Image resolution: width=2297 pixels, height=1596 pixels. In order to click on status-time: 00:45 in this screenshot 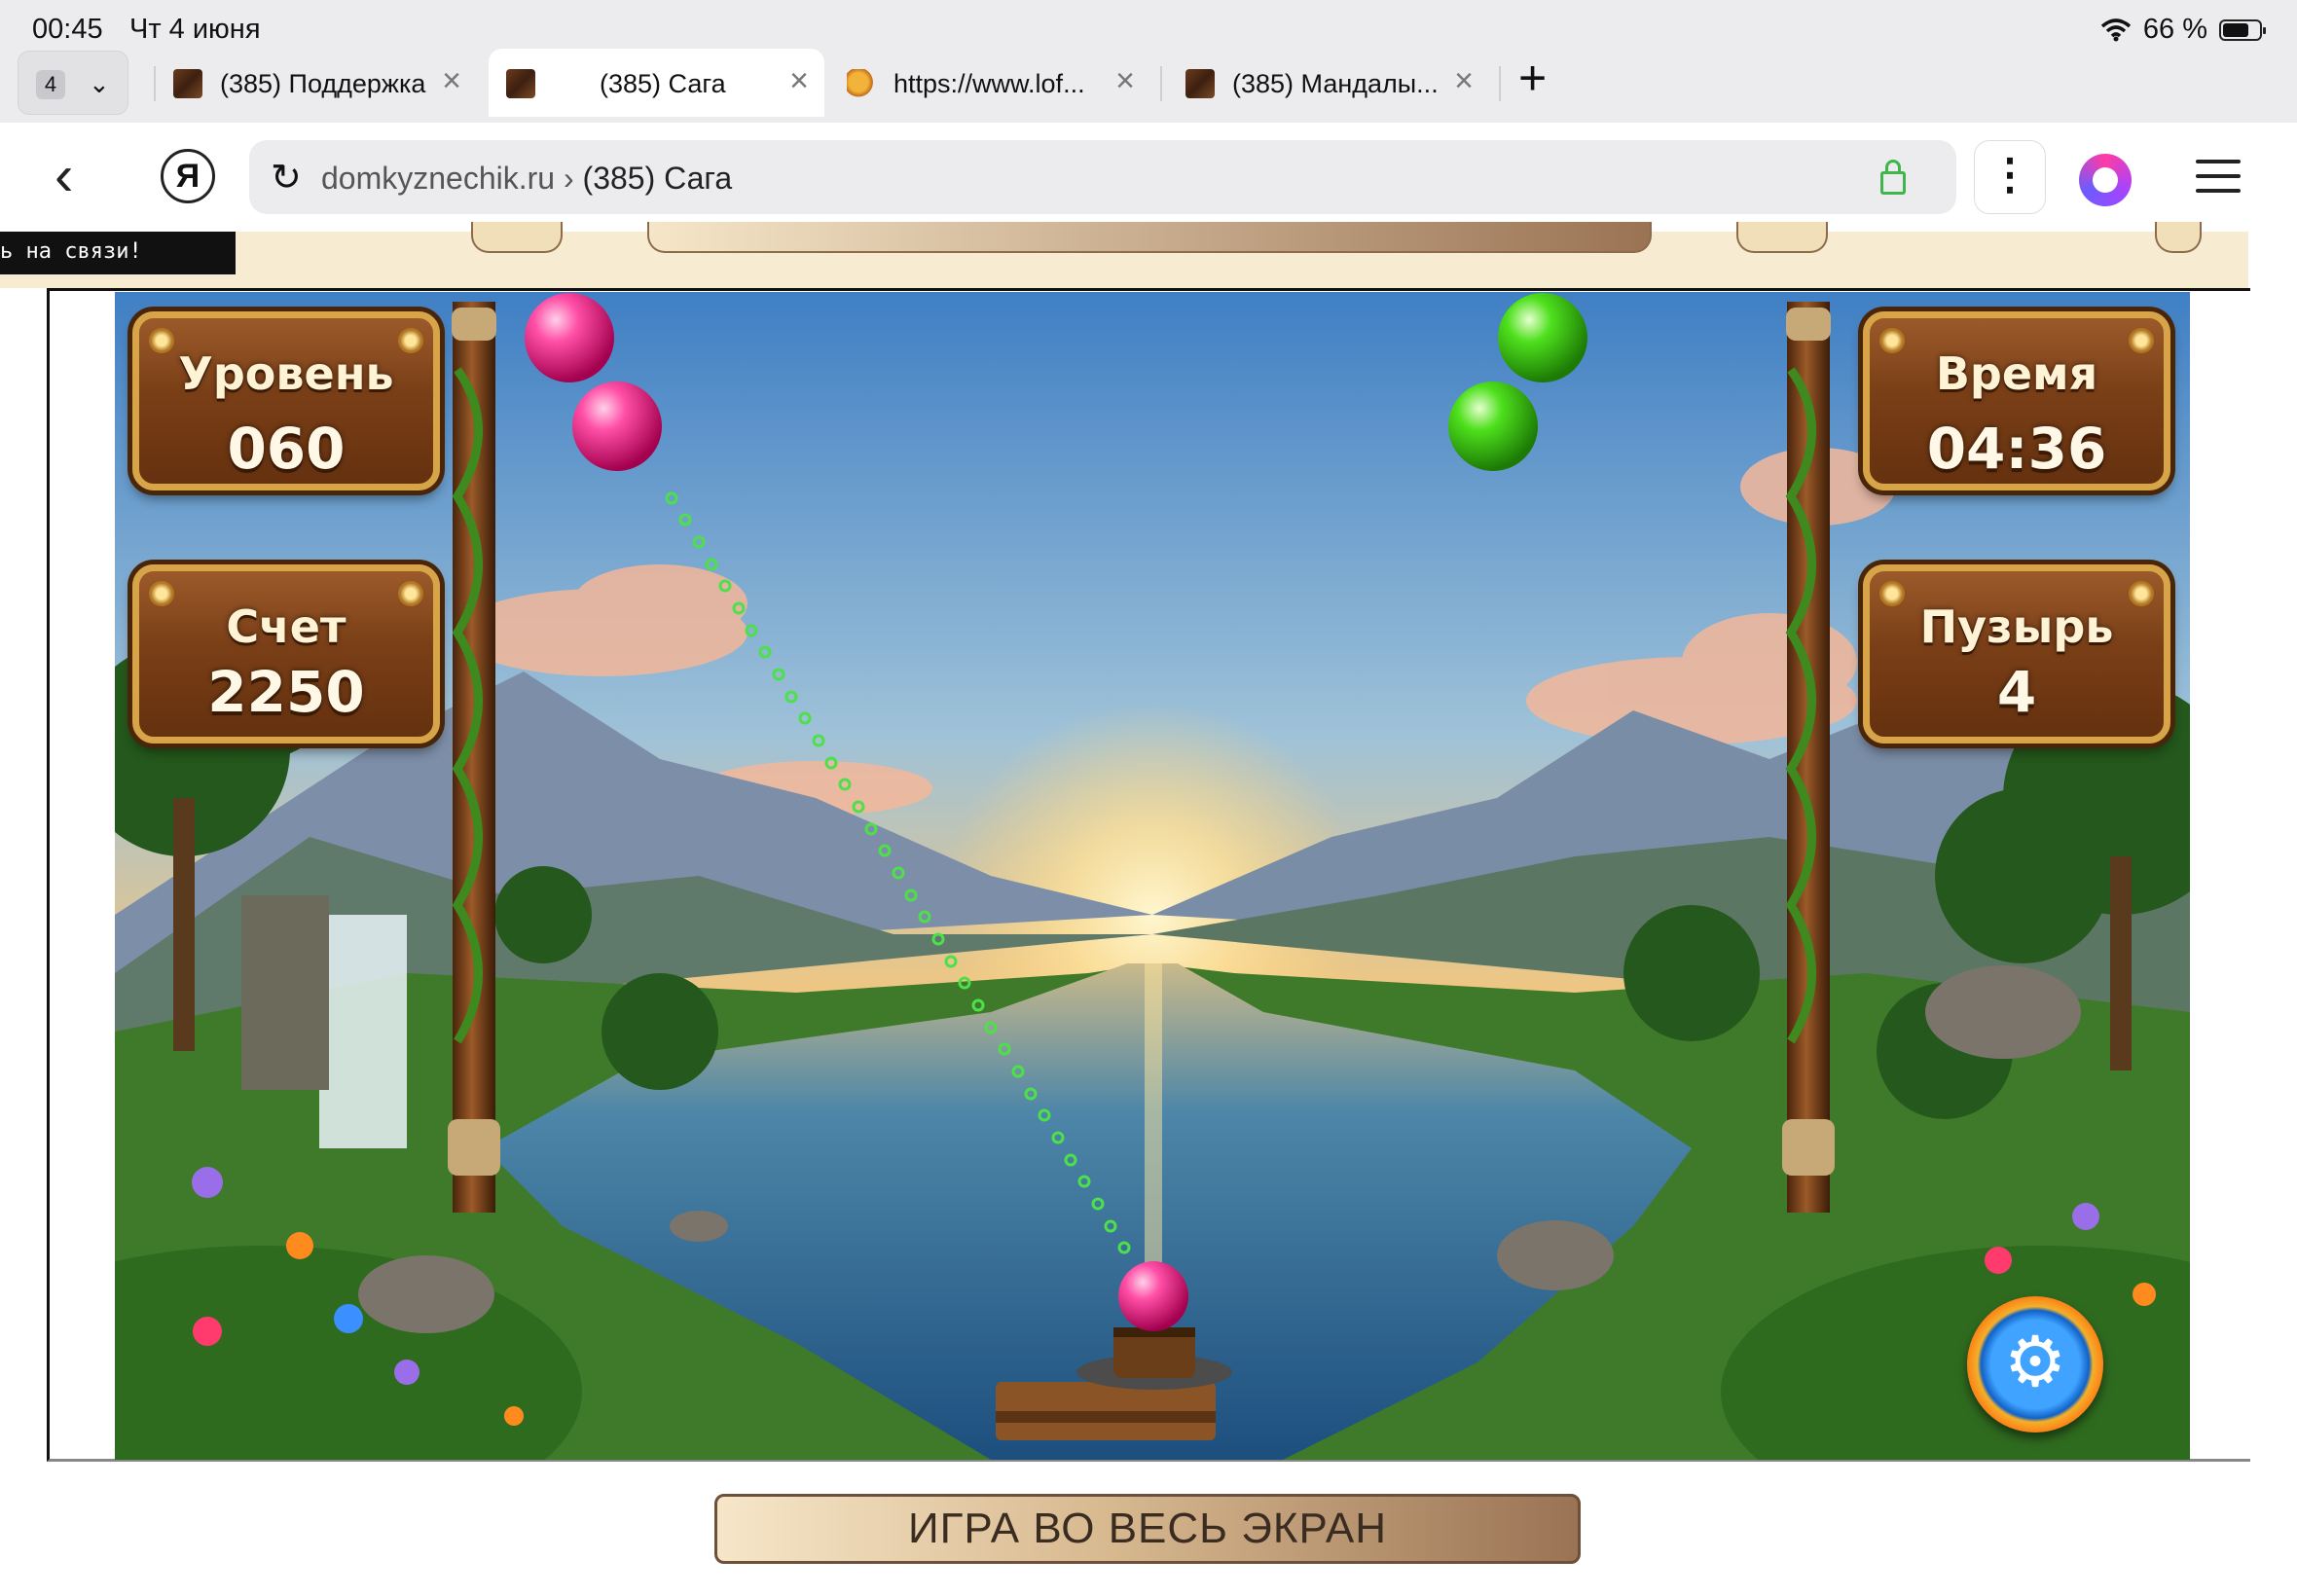, I will do `click(67, 30)`.